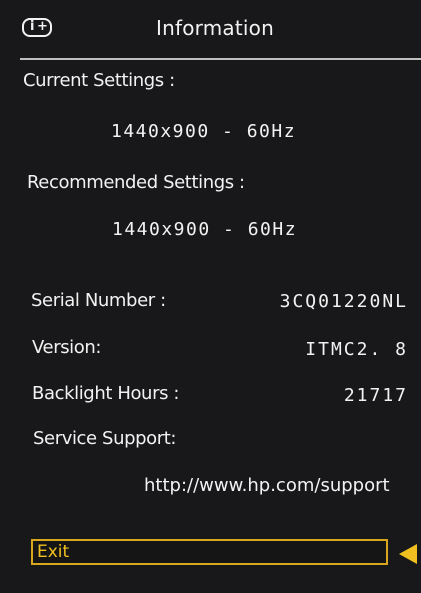  What do you see at coordinates (209, 552) in the screenshot?
I see `exit-button: Exit` at bounding box center [209, 552].